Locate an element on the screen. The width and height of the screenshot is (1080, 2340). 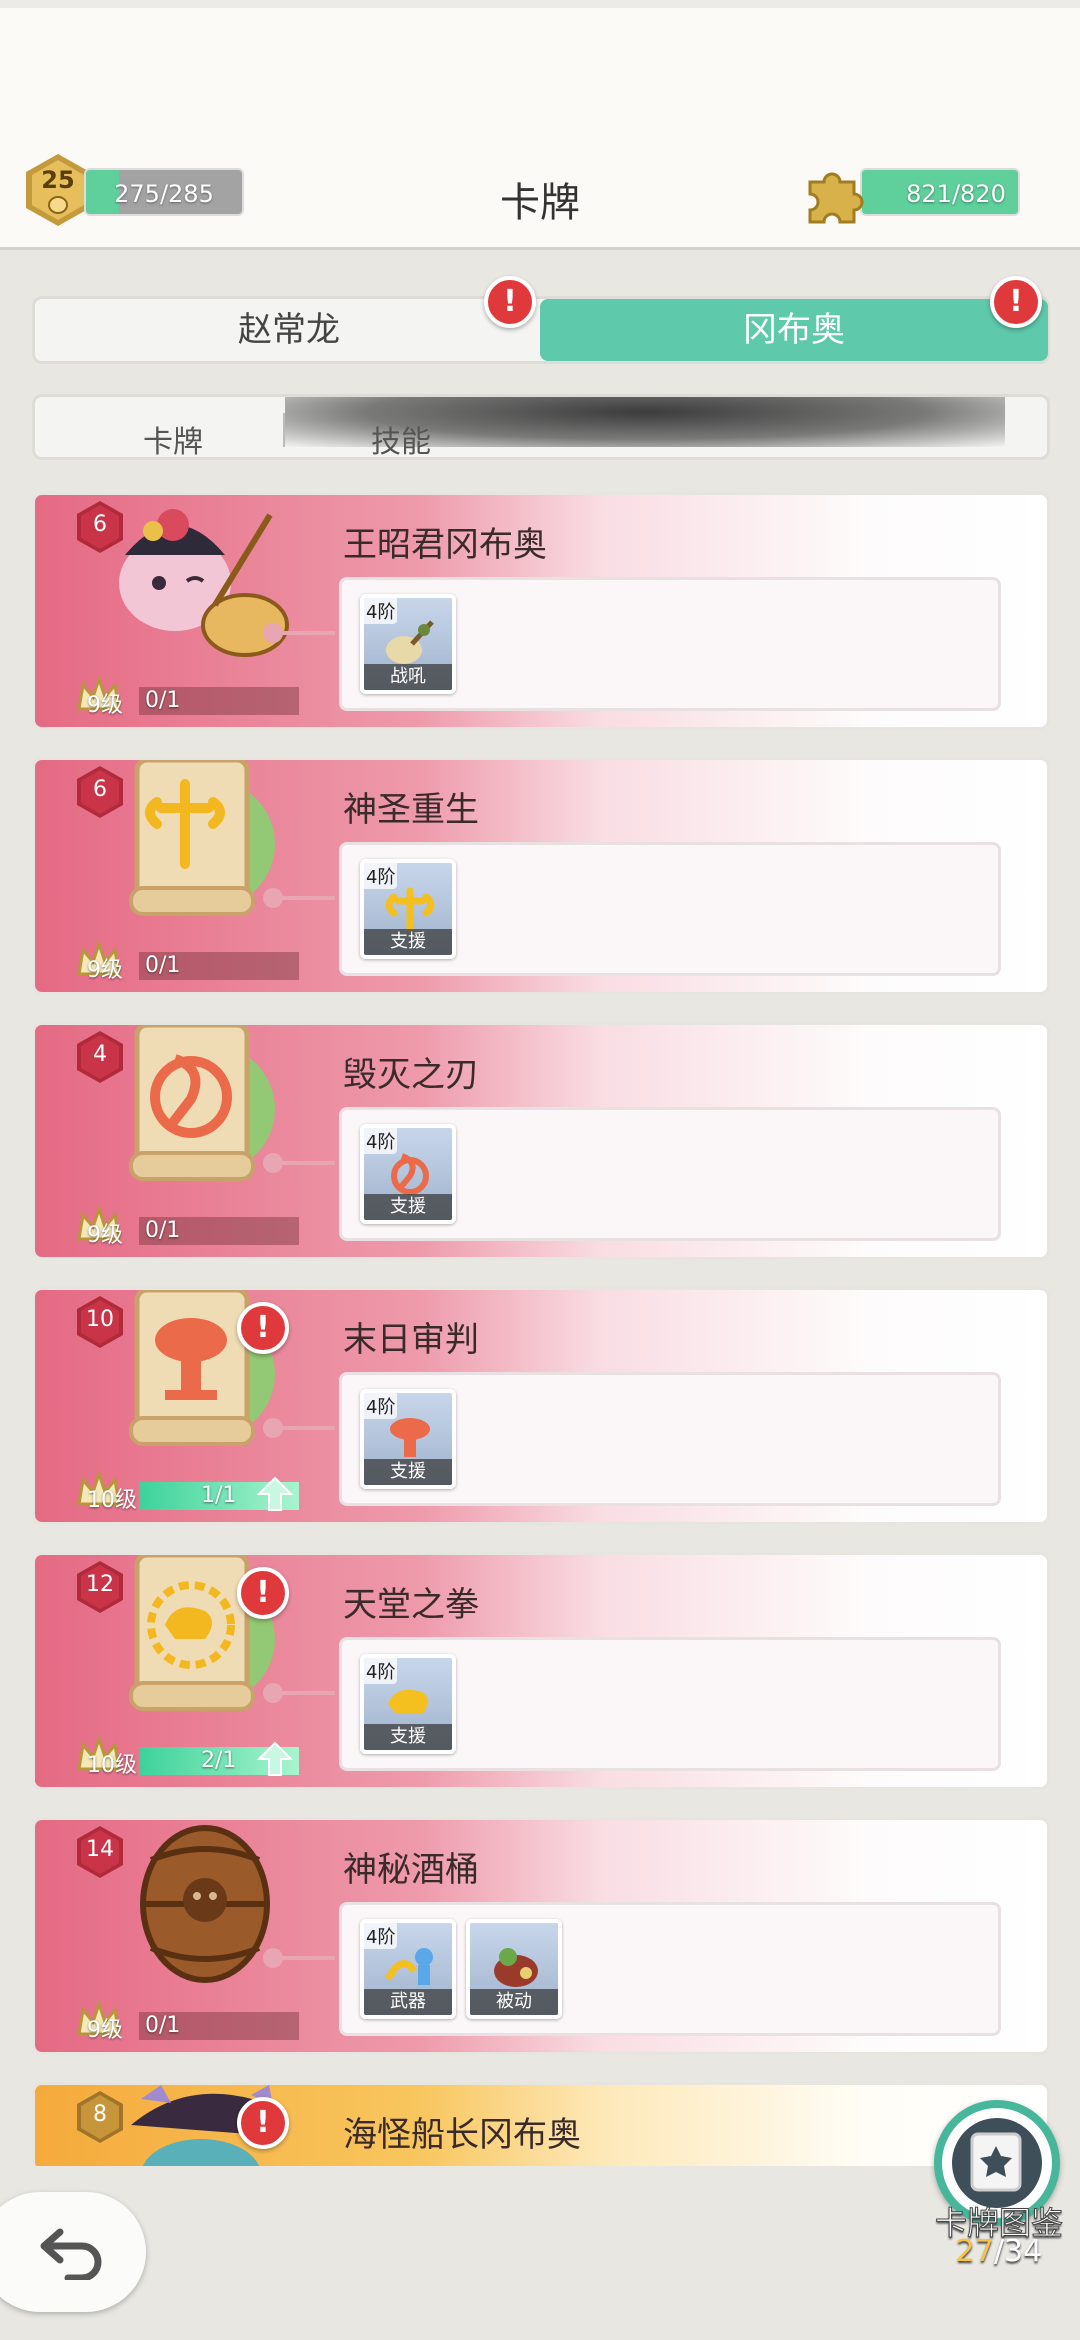
card-name: 毁灭之刃 is located at coordinates (411, 1075).